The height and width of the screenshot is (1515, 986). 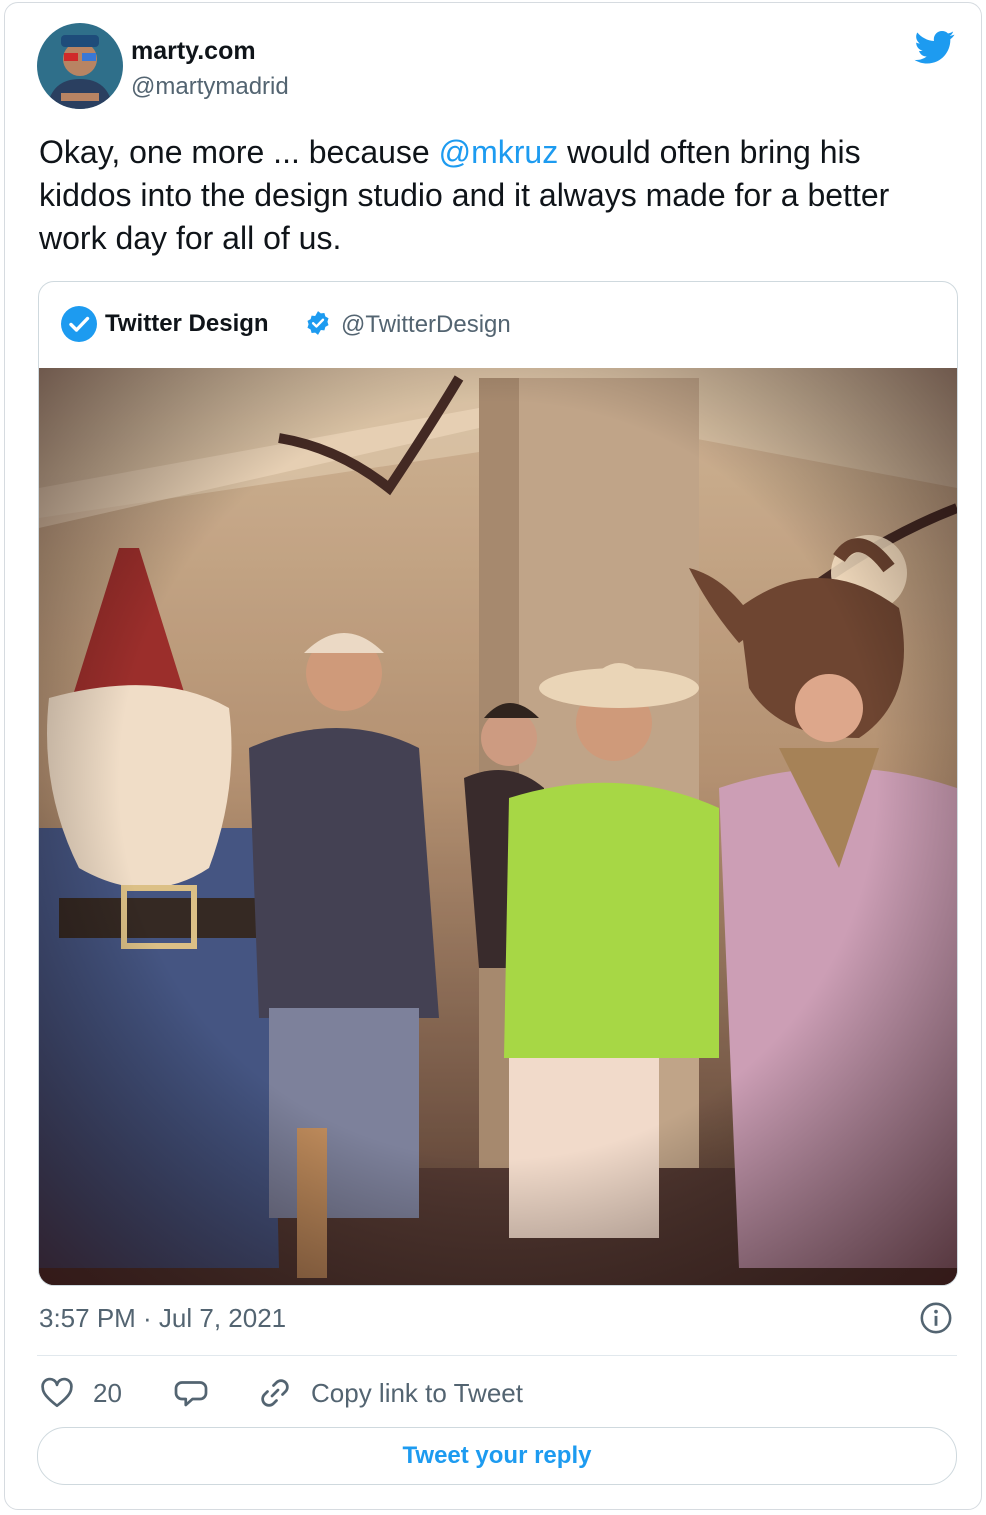 I want to click on author-handle: @martymadrid, so click(x=210, y=87).